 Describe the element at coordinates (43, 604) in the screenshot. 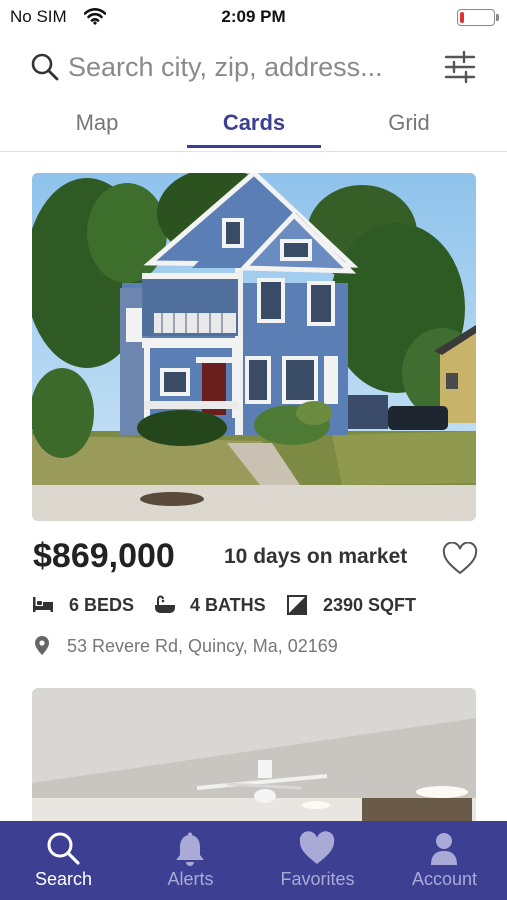

I see `bed-icon` at that location.